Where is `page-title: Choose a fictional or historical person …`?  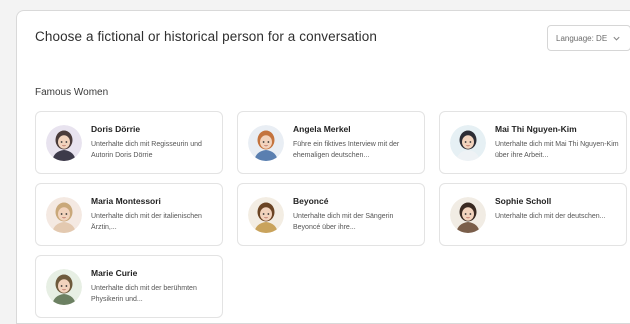
page-title: Choose a fictional or historical person … is located at coordinates (206, 36).